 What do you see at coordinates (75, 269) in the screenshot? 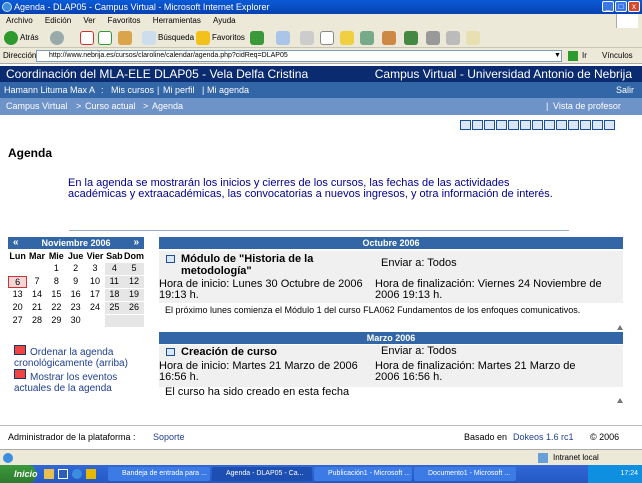
I see `calendar-day: 2` at bounding box center [75, 269].